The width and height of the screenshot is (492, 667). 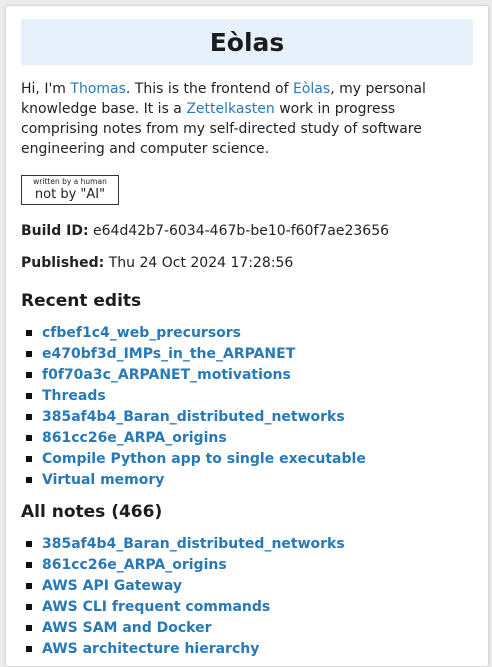 I want to click on build-id-value: e64d42b7-6034-467b-be10-f60f7ae23656, so click(x=241, y=231).